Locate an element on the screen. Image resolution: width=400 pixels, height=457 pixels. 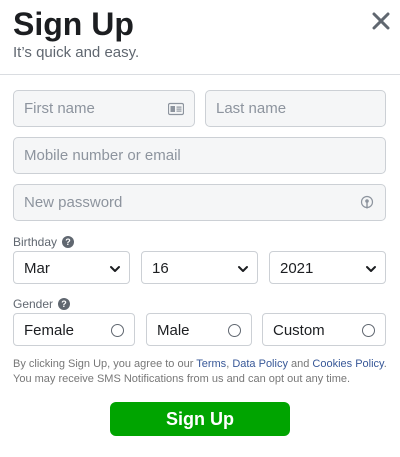
gender-label: Gender is located at coordinates (33, 304).